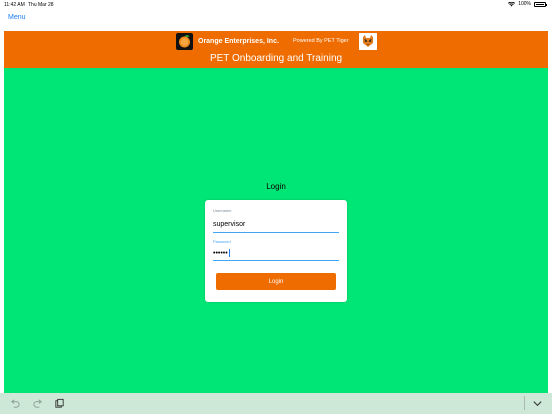 The height and width of the screenshot is (414, 552). I want to click on status-date: Thu Mar 28, so click(41, 5).